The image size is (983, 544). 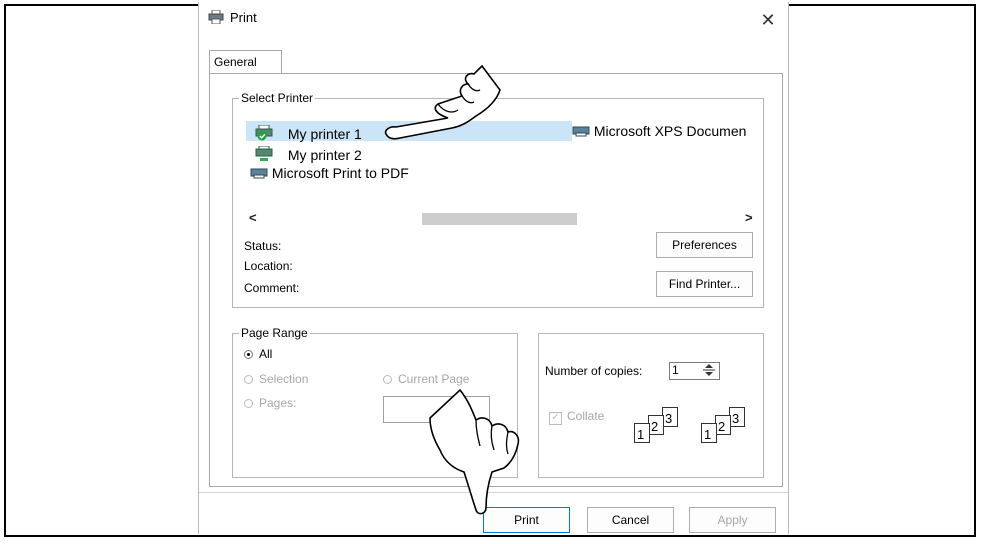 I want to click on number-of-copies-label: Number of copies:, so click(x=594, y=371).